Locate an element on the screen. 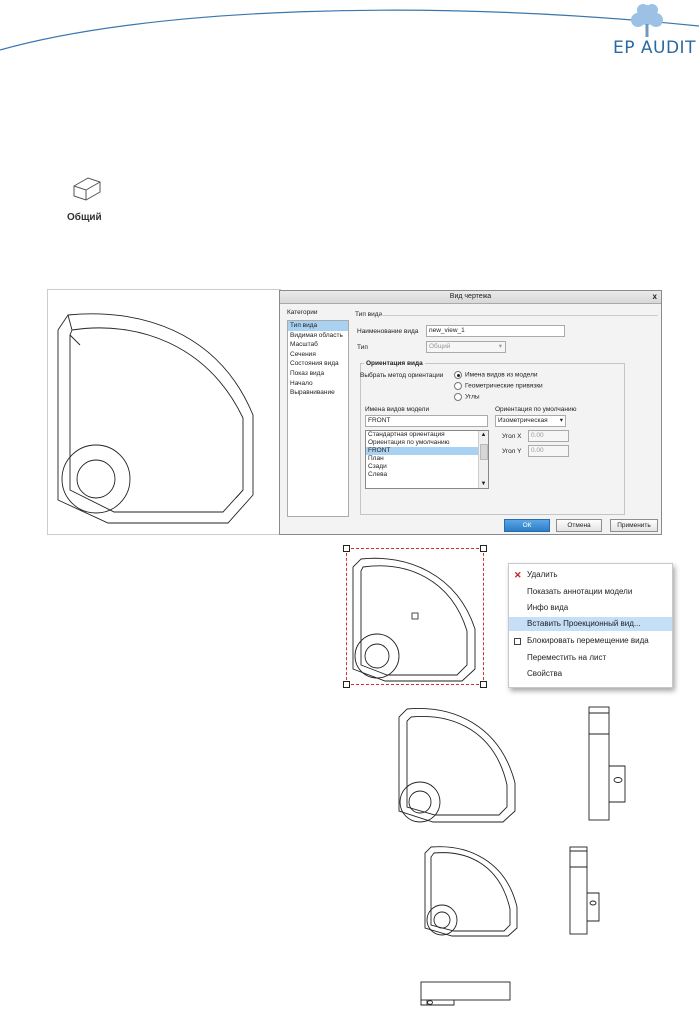  menu-item-label: Блокировать перемещение вида is located at coordinates (588, 640).